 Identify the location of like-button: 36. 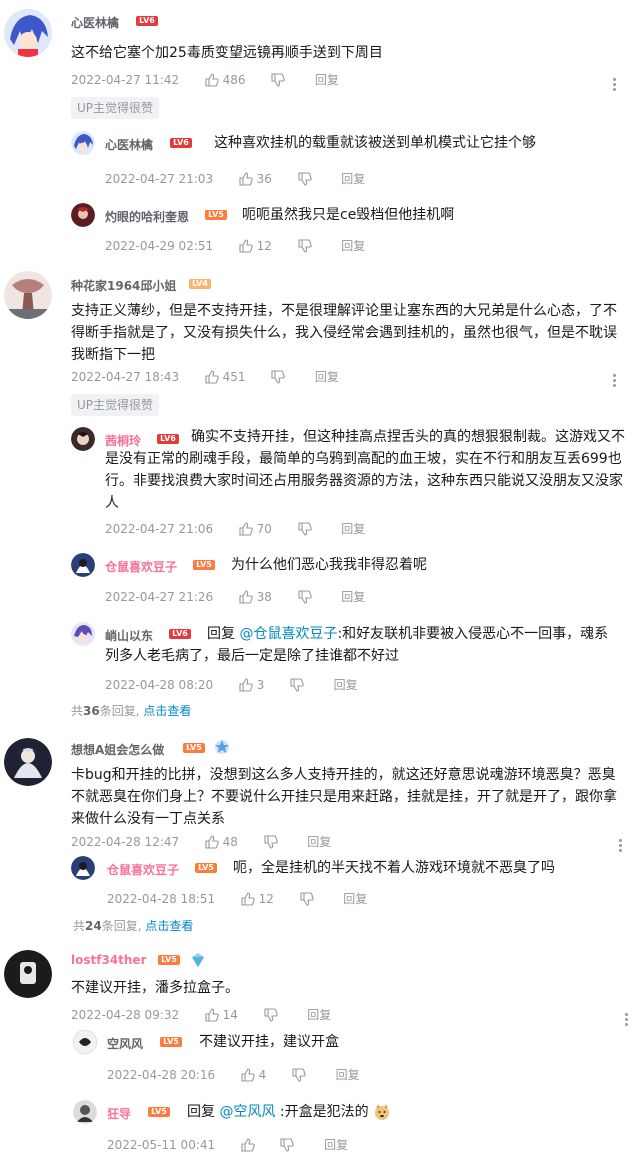
(255, 178).